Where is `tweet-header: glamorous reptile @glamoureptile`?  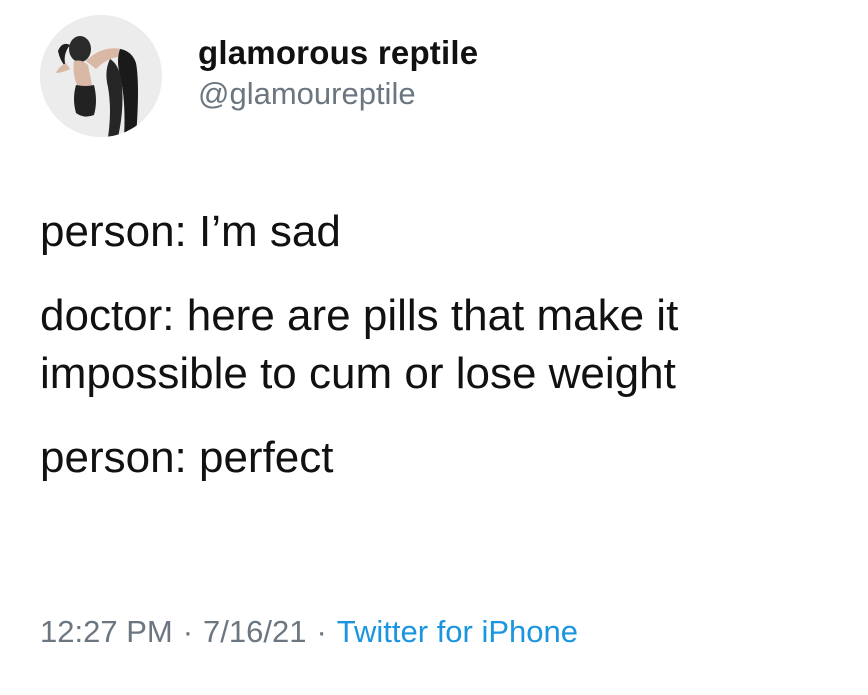 tweet-header: glamorous reptile @glamoureptile is located at coordinates (259, 76).